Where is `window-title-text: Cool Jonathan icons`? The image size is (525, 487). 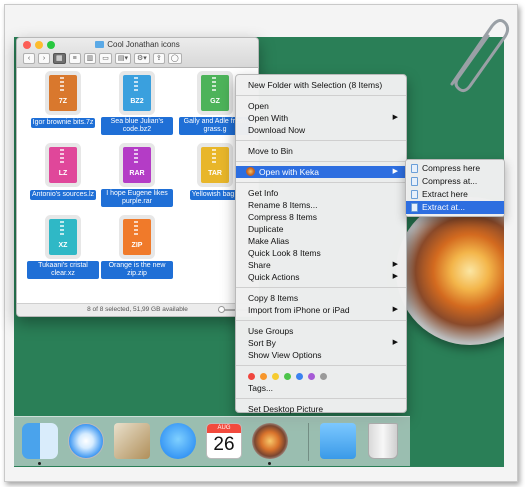
window-title-text: Cool Jonathan icons is located at coordinates (143, 44).